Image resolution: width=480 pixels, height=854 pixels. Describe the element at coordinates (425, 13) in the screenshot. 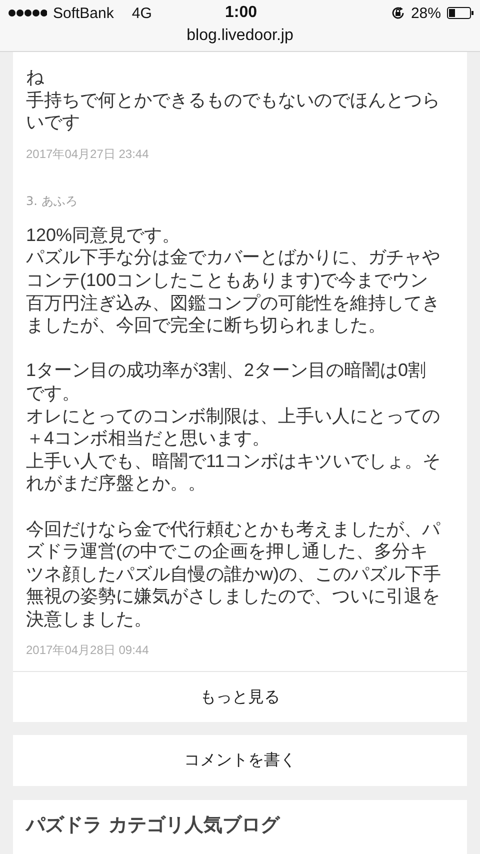

I see `battery-percent: 28%` at that location.